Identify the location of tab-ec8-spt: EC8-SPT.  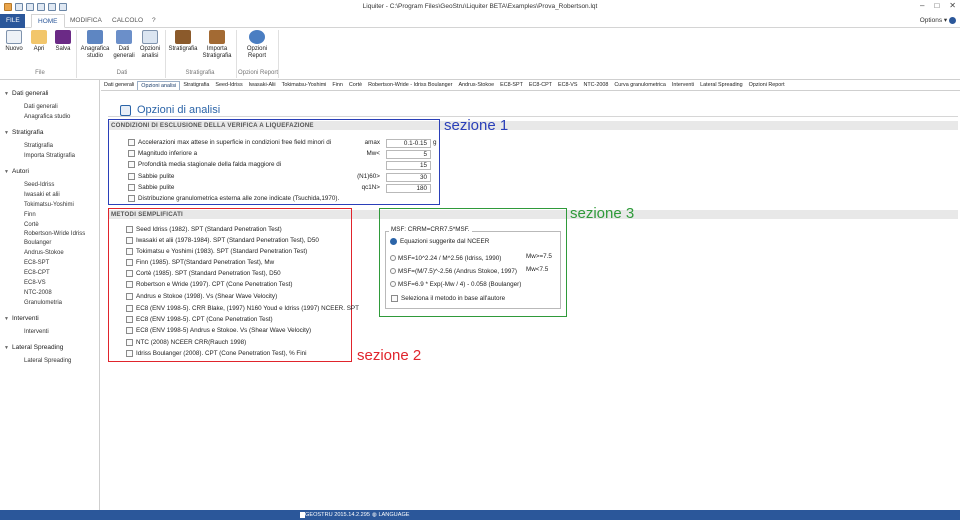
(511, 85).